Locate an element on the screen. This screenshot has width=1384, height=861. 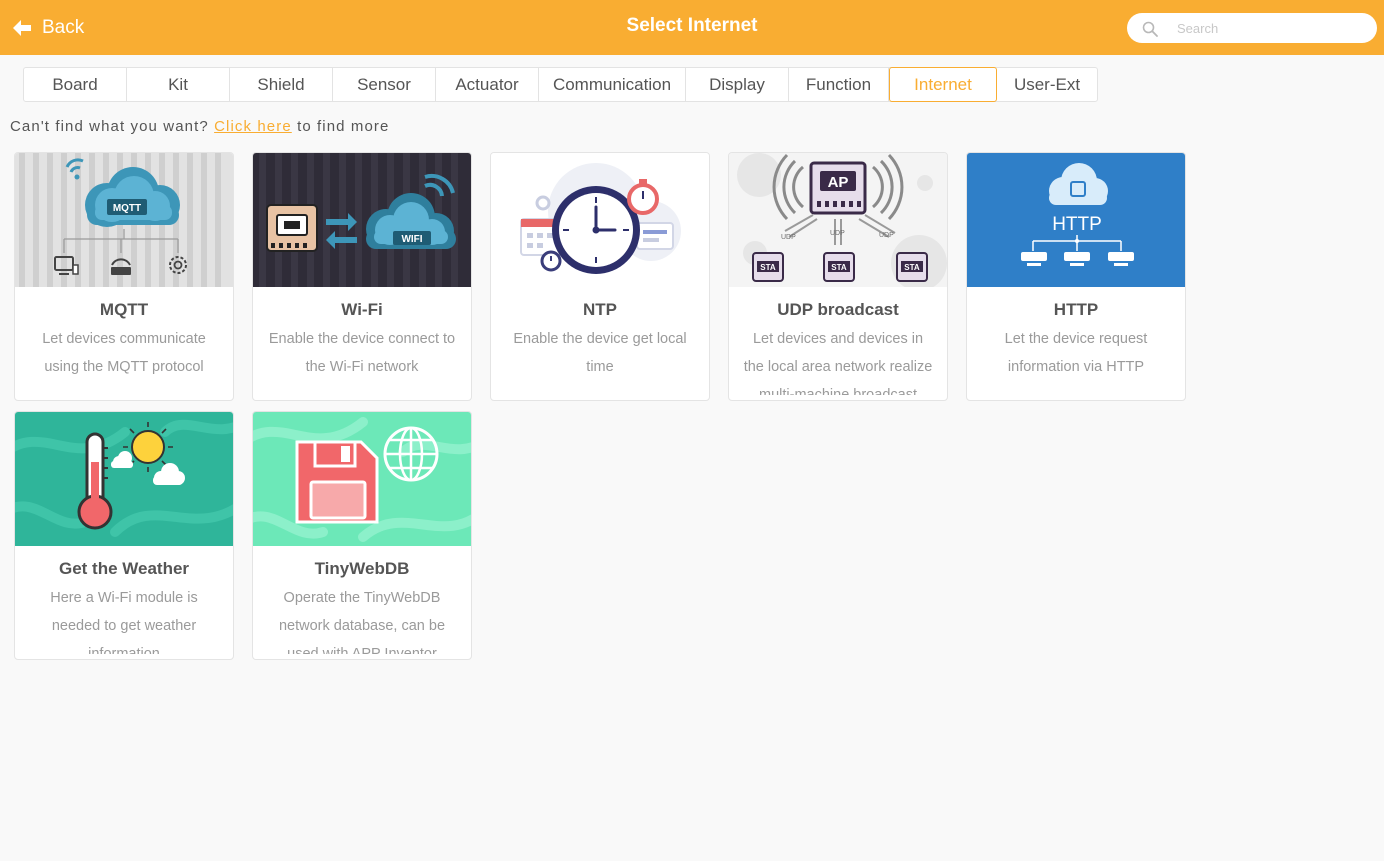
extension-card-ntp: NTP Enable the device get local time is located at coordinates (600, 276).